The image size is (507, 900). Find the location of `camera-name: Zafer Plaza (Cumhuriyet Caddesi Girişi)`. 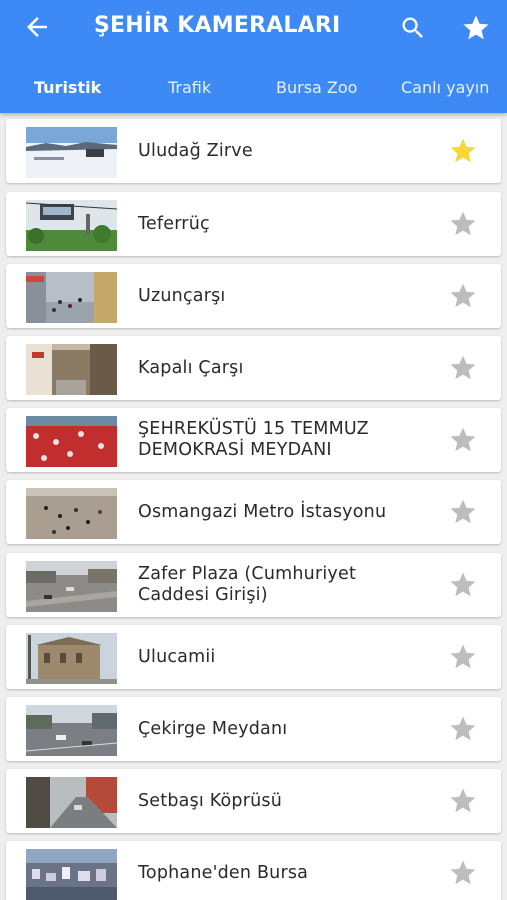

camera-name: Zafer Plaza (Cumhuriyet Caddesi Girişi) is located at coordinates (288, 585).